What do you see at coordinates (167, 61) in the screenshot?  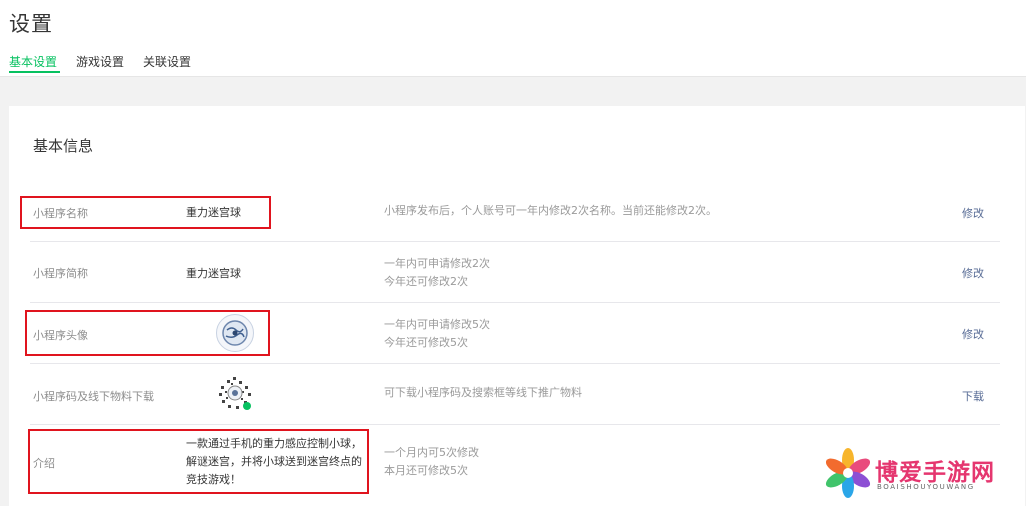 I see `tab-link-settings: 关联设置` at bounding box center [167, 61].